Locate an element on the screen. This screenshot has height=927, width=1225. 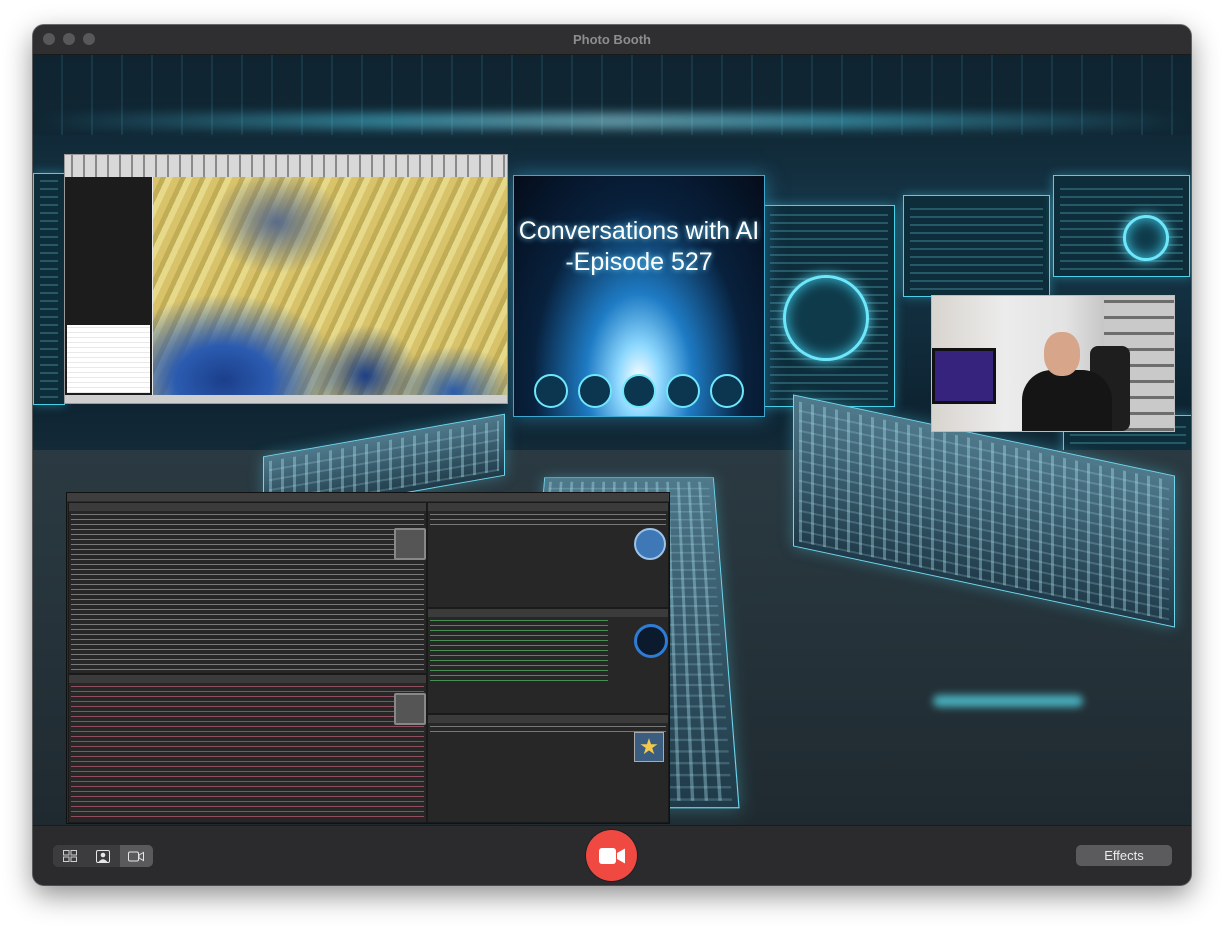
webcam-person-head is located at coordinates (1062, 354).